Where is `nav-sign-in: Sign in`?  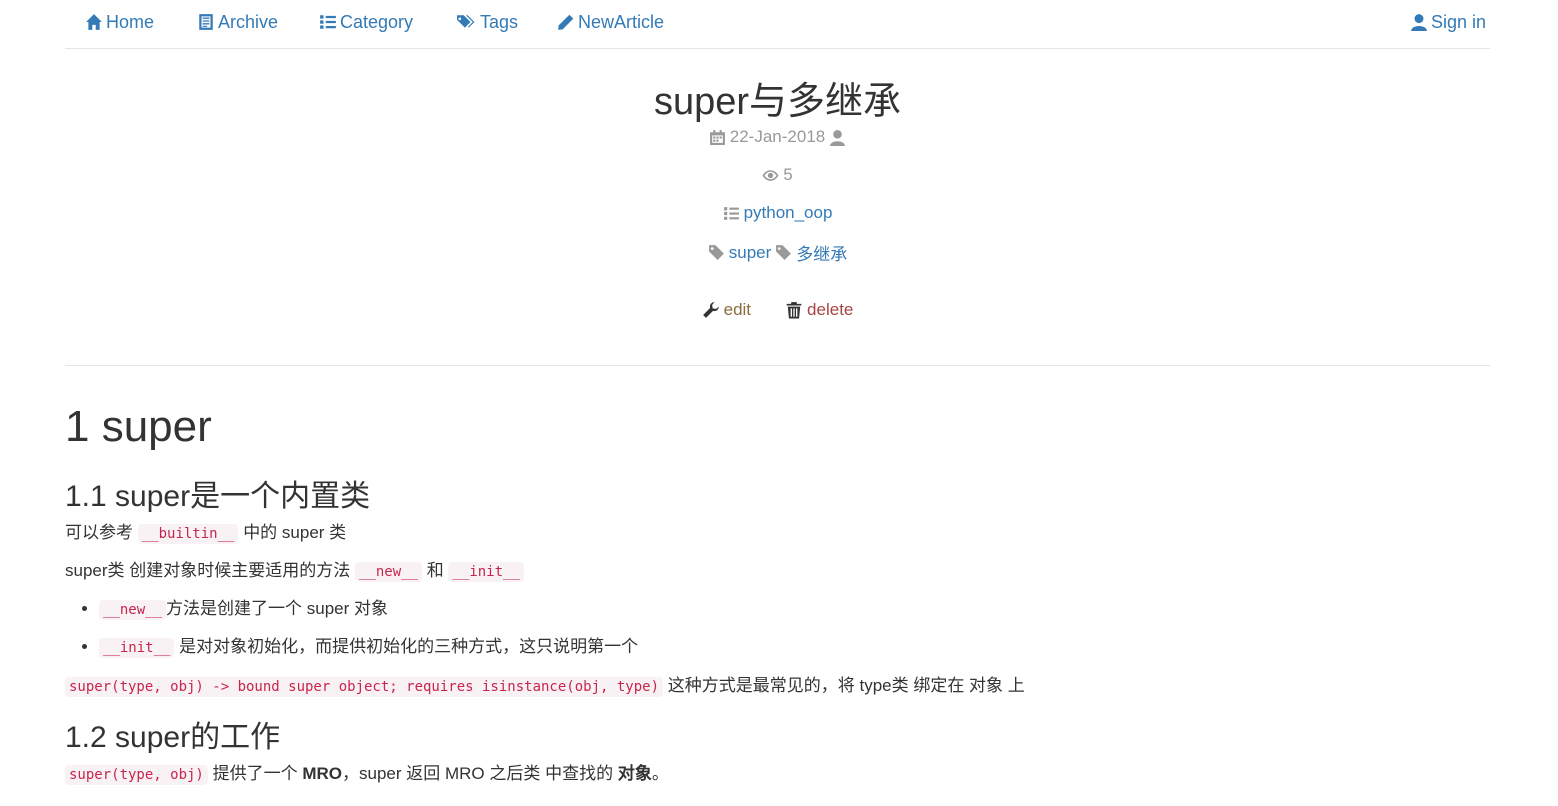 nav-sign-in: Sign in is located at coordinates (1448, 22).